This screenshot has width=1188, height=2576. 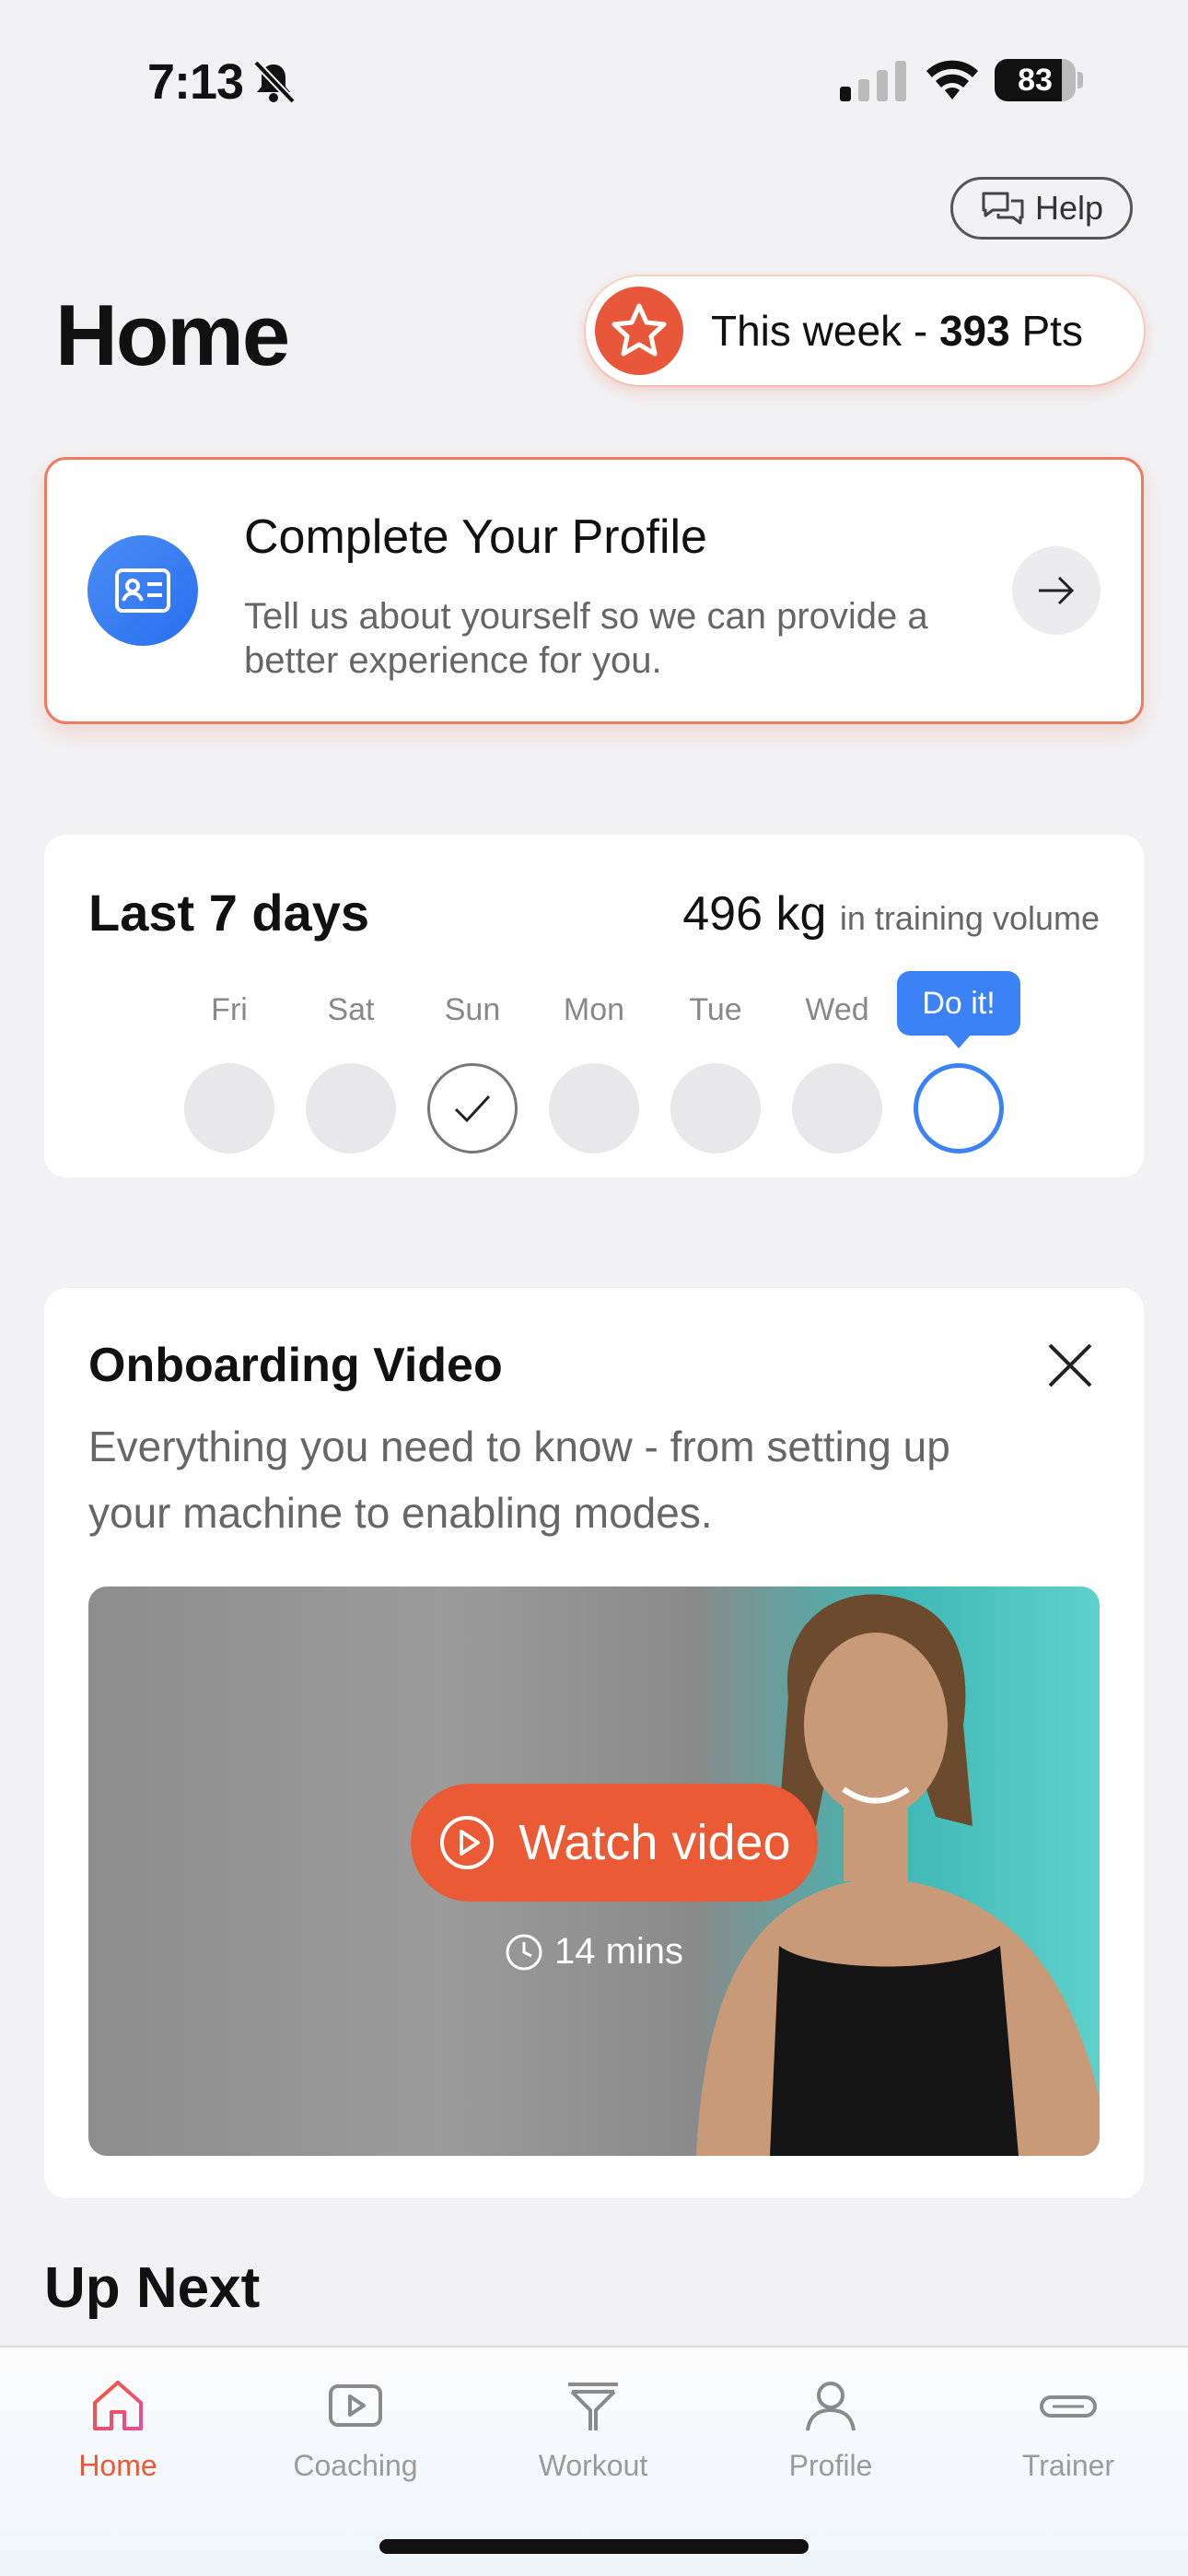 I want to click on close-icon, so click(x=1070, y=1365).